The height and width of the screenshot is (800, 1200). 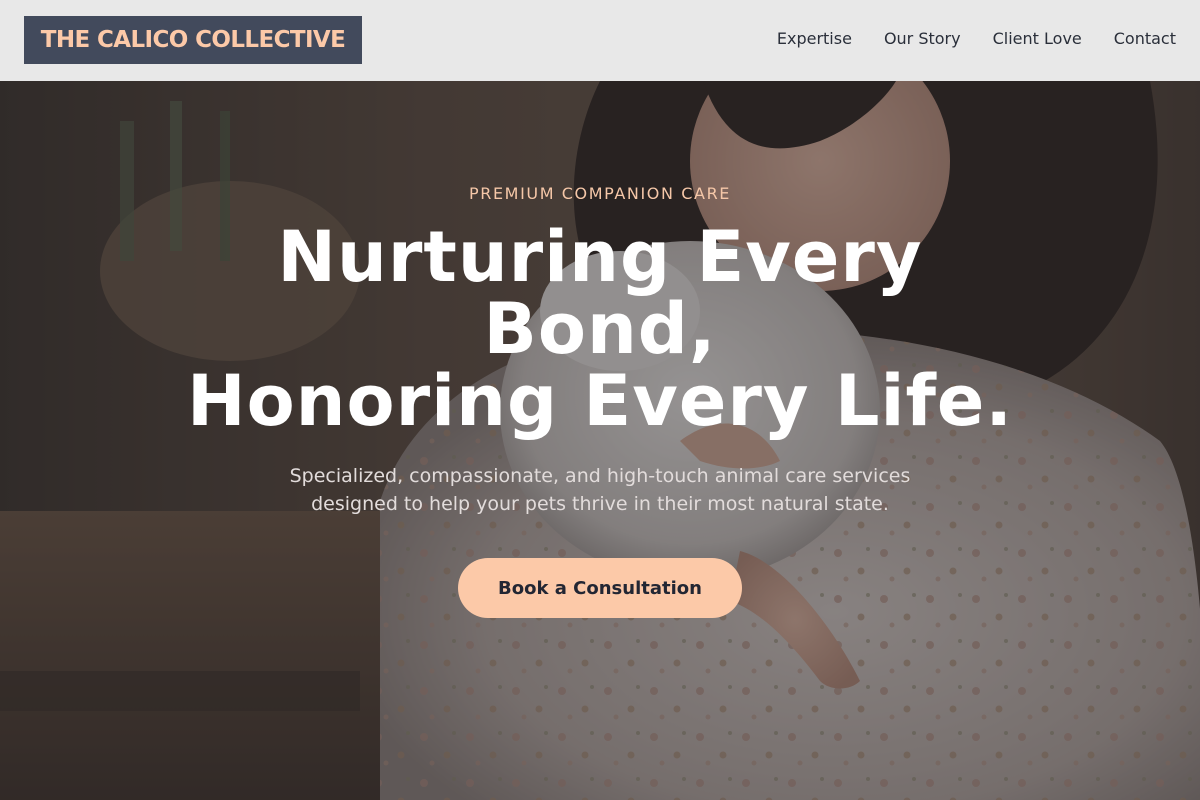 I want to click on nav-link-contact: Contact, so click(x=1145, y=38).